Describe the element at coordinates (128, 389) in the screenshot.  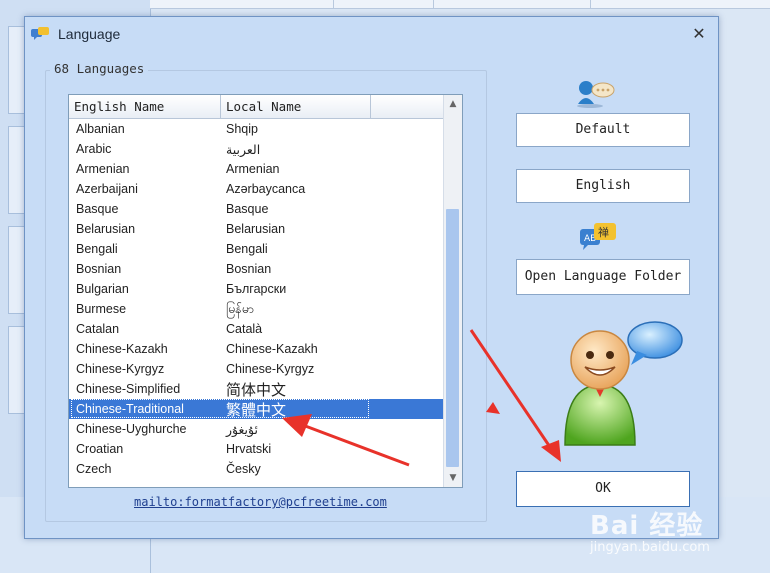
I see `english-name-cell: Chinese-Simplified` at that location.